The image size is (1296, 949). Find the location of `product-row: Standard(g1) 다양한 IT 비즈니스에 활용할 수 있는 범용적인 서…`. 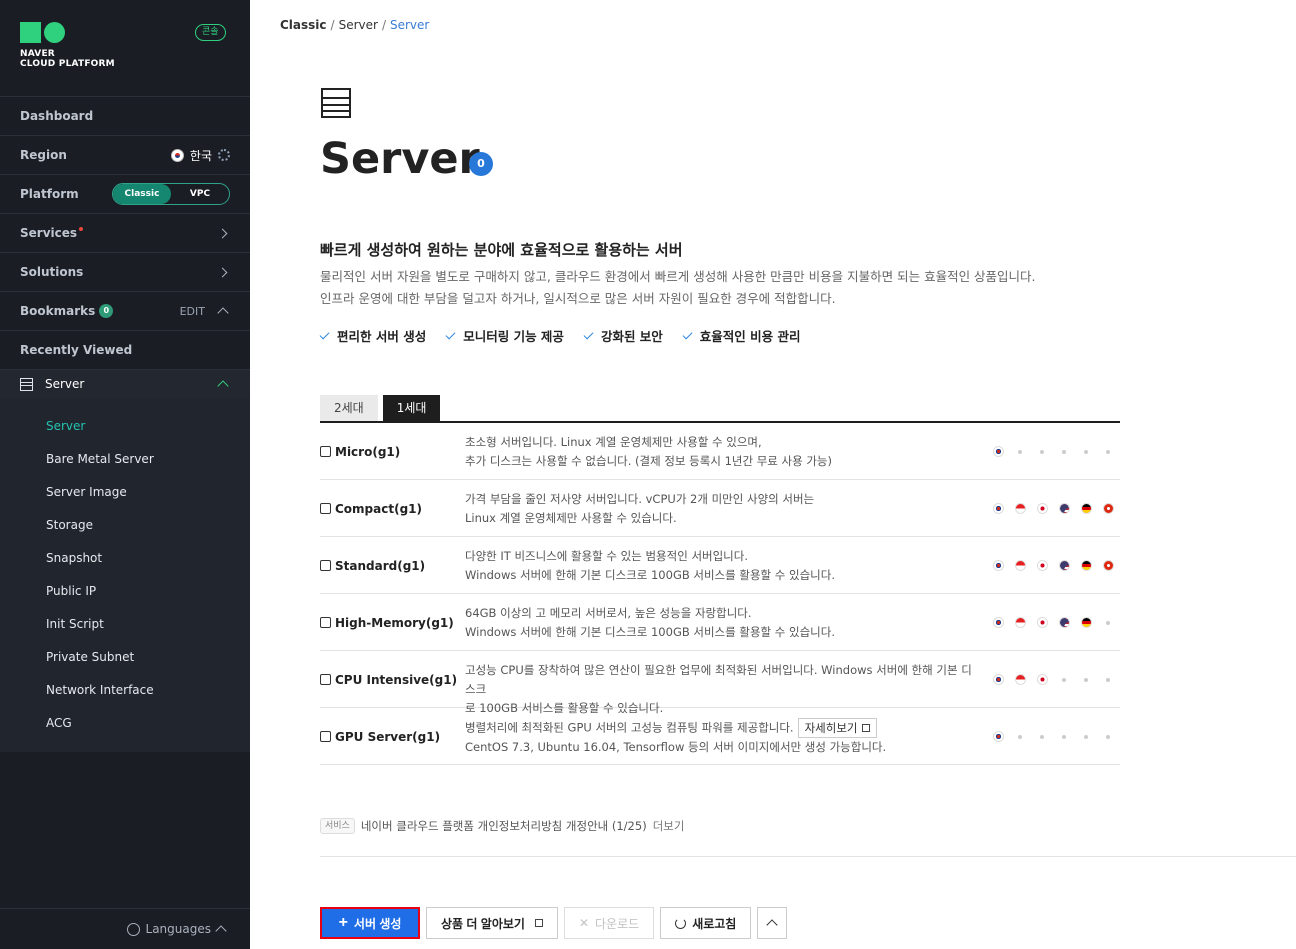

product-row: Standard(g1) 다양한 IT 비즈니스에 활용할 수 있는 범용적인 서… is located at coordinates (720, 565).